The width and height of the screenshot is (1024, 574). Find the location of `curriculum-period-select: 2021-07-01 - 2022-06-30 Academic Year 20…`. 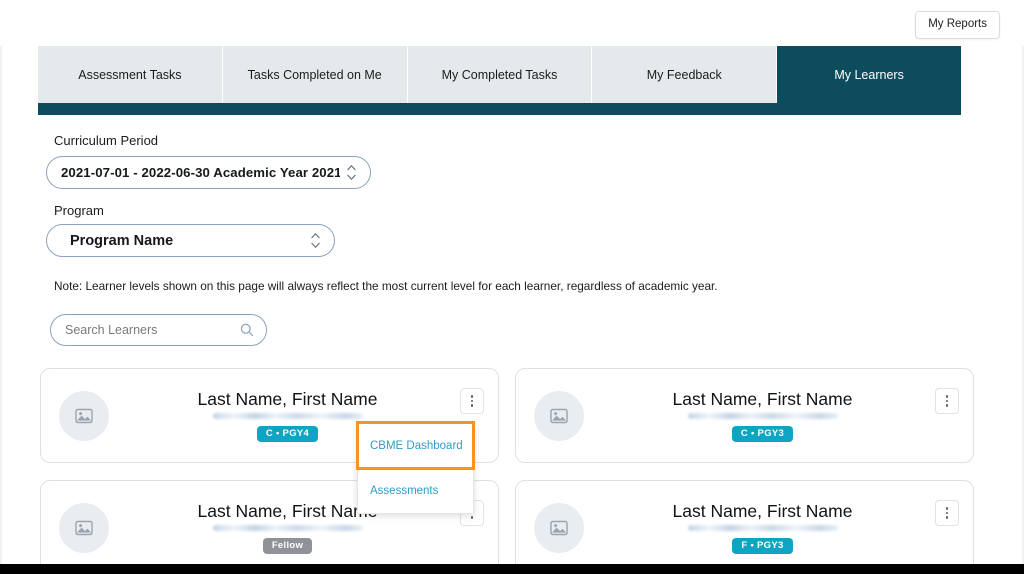

curriculum-period-select: 2021-07-01 - 2022-06-30 Academic Year 20… is located at coordinates (208, 172).